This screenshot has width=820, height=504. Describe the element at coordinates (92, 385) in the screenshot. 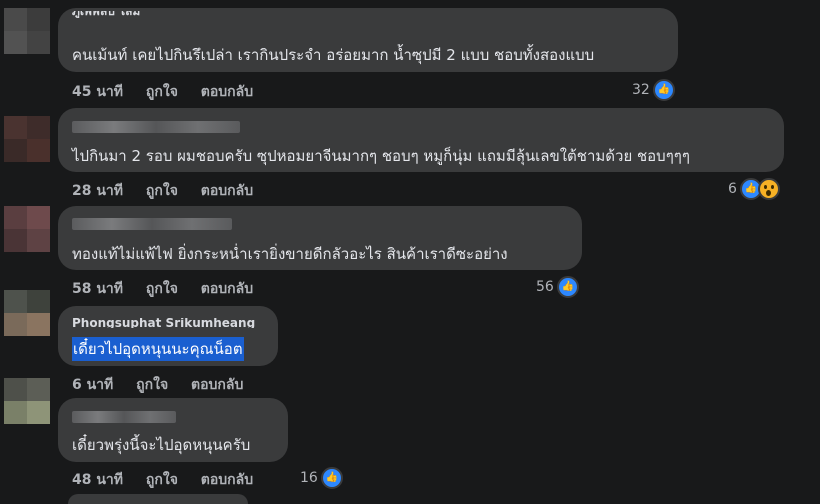

I see `comment-timestamp: 6 นาที` at that location.